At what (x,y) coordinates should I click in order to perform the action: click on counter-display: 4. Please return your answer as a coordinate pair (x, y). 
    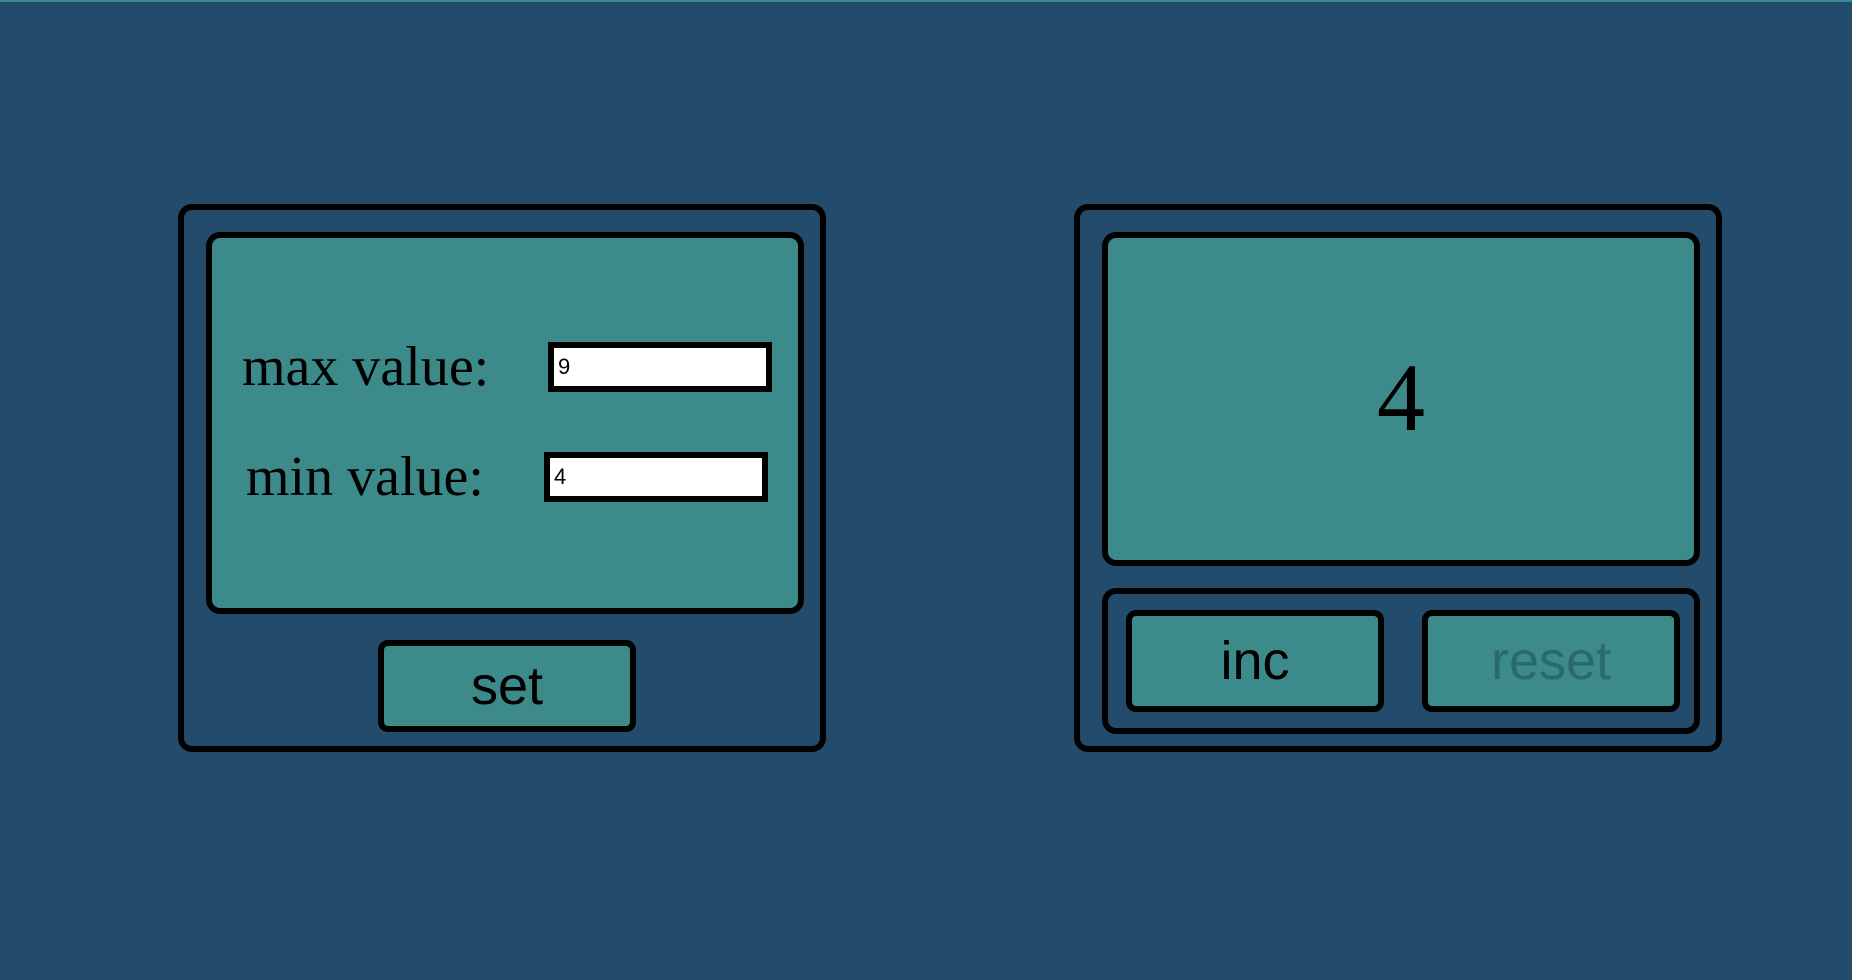
    Looking at the image, I should click on (1401, 399).